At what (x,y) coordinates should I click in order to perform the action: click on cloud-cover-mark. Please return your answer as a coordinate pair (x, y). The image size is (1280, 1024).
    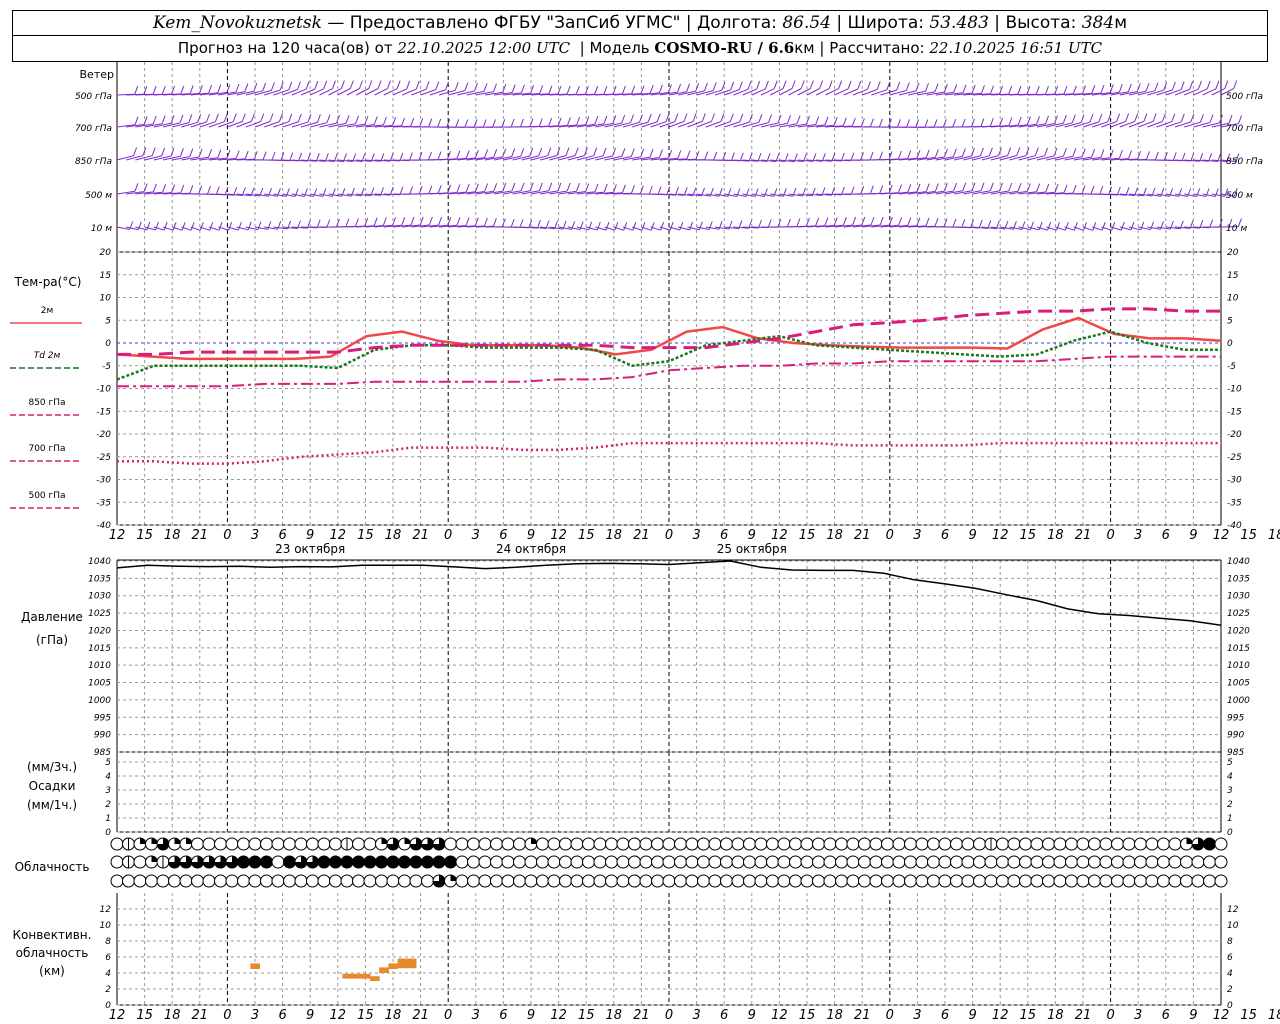
    Looking at the image, I should click on (416, 862).